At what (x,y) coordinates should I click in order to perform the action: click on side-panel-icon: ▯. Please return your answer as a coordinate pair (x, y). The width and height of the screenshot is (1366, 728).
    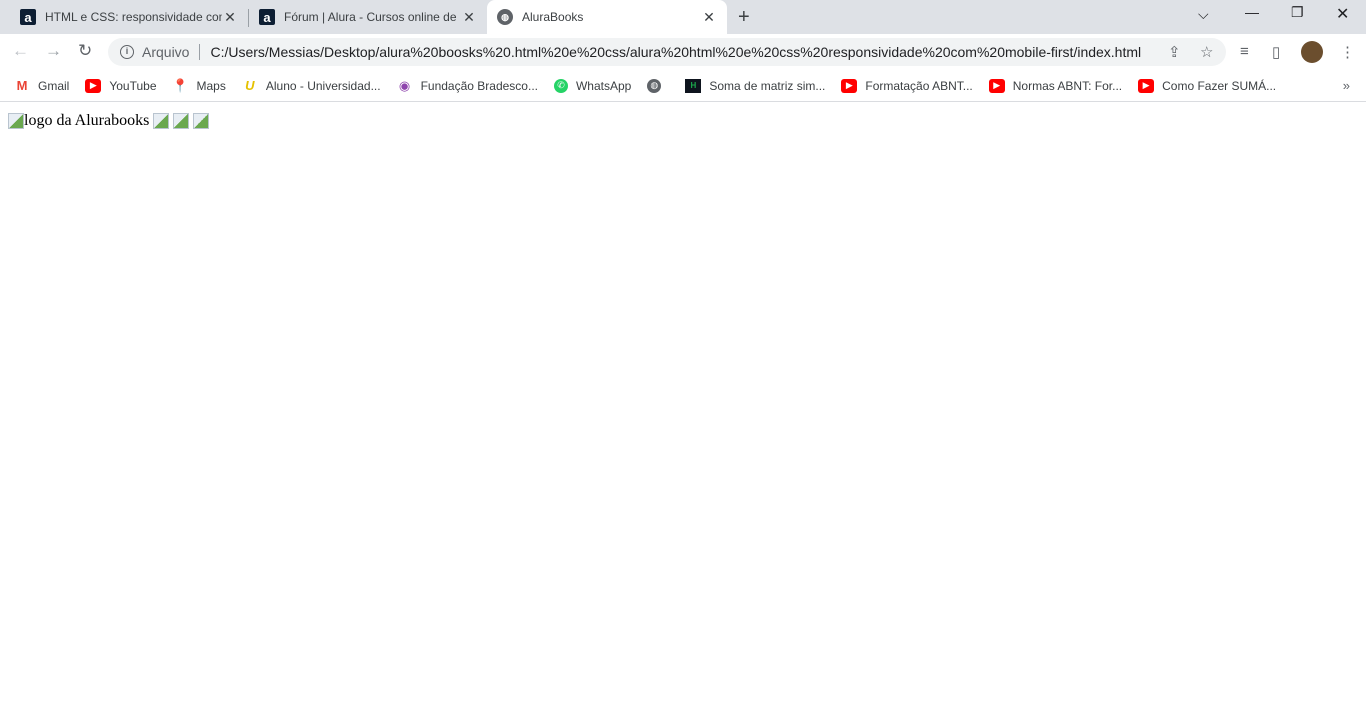
    Looking at the image, I should click on (1276, 52).